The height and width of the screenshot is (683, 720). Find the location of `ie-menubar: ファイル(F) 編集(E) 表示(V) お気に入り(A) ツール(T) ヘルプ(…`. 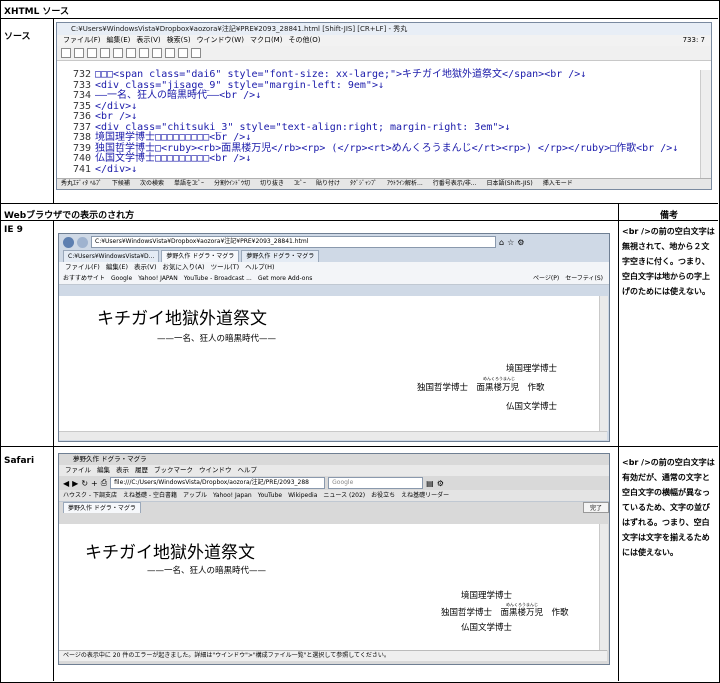

ie-menubar: ファイル(F) 編集(E) 表示(V) お気に入り(A) ツール(T) ヘルプ(… is located at coordinates (334, 267).